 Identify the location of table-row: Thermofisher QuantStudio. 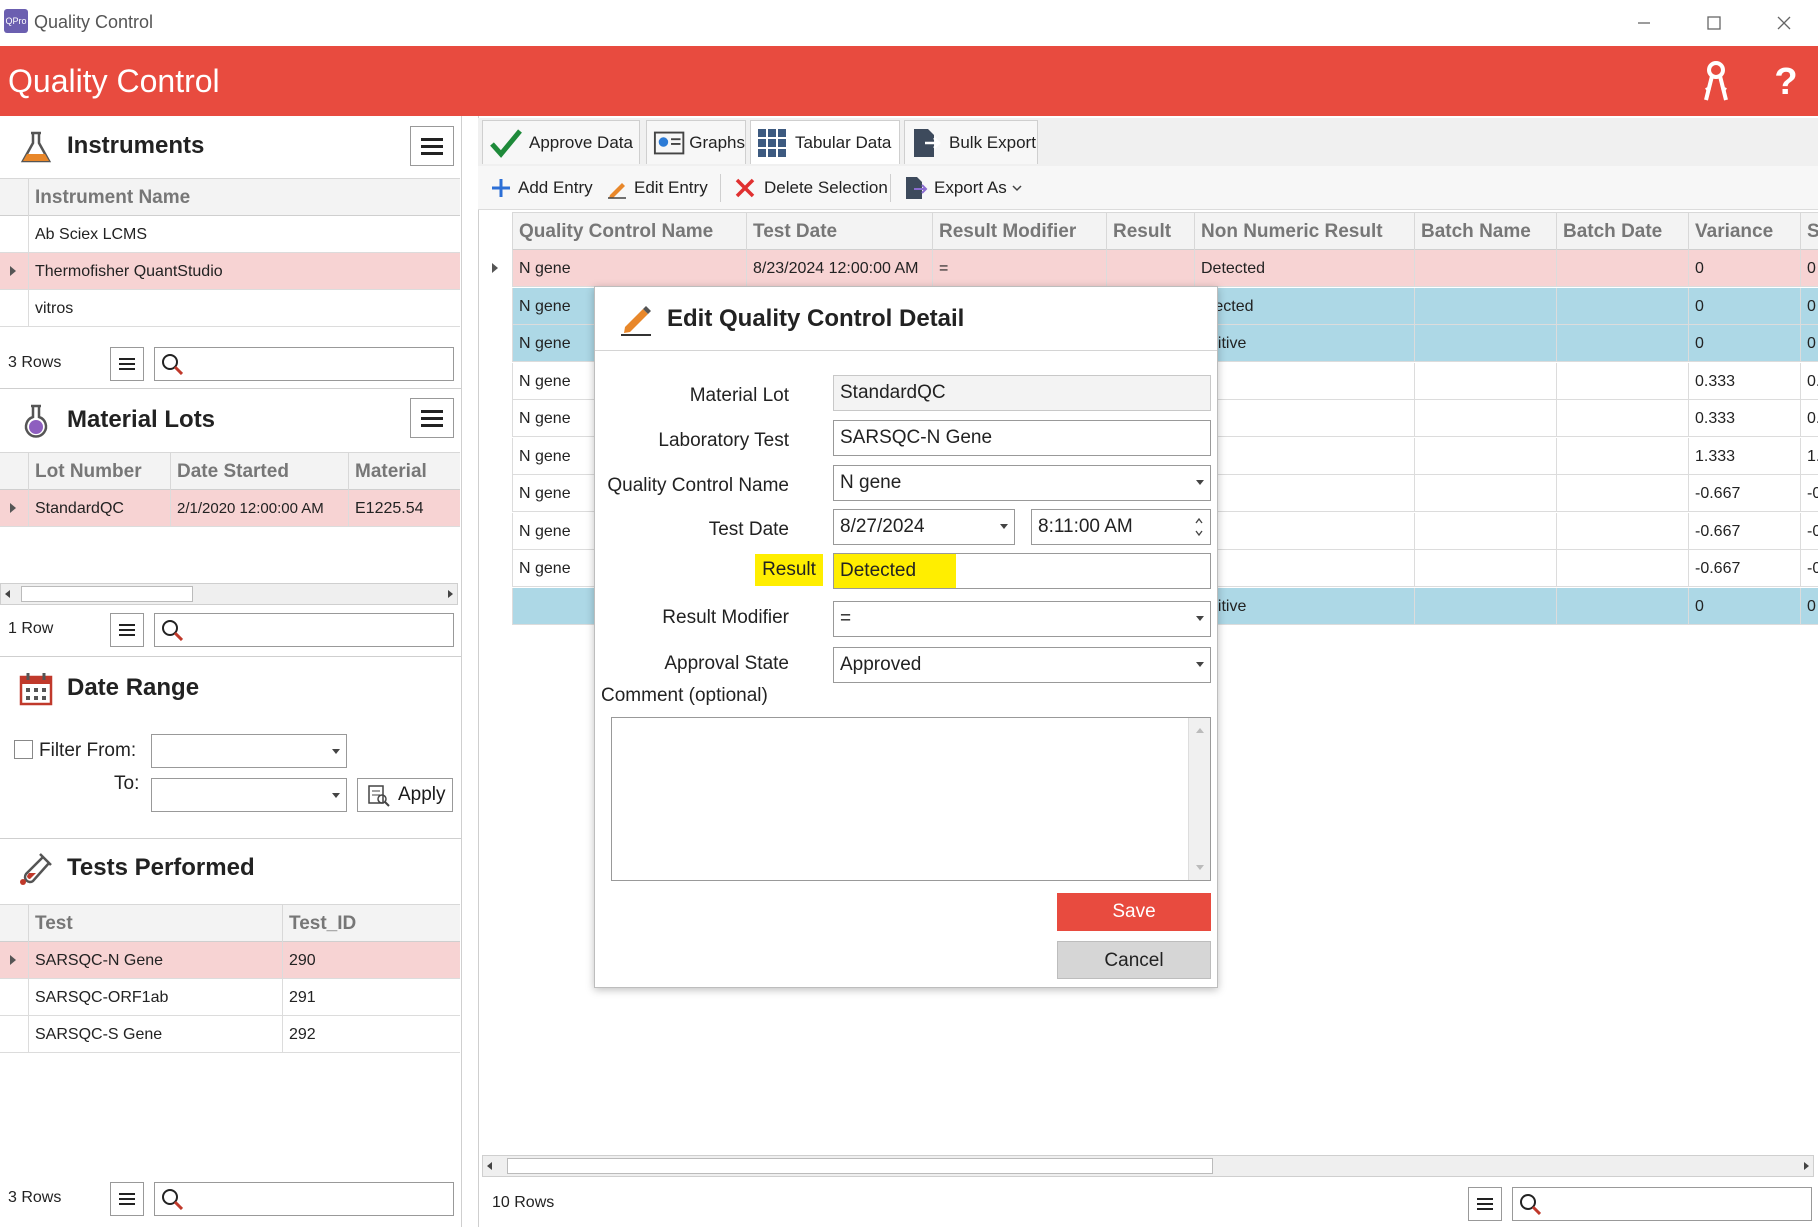
(230, 271).